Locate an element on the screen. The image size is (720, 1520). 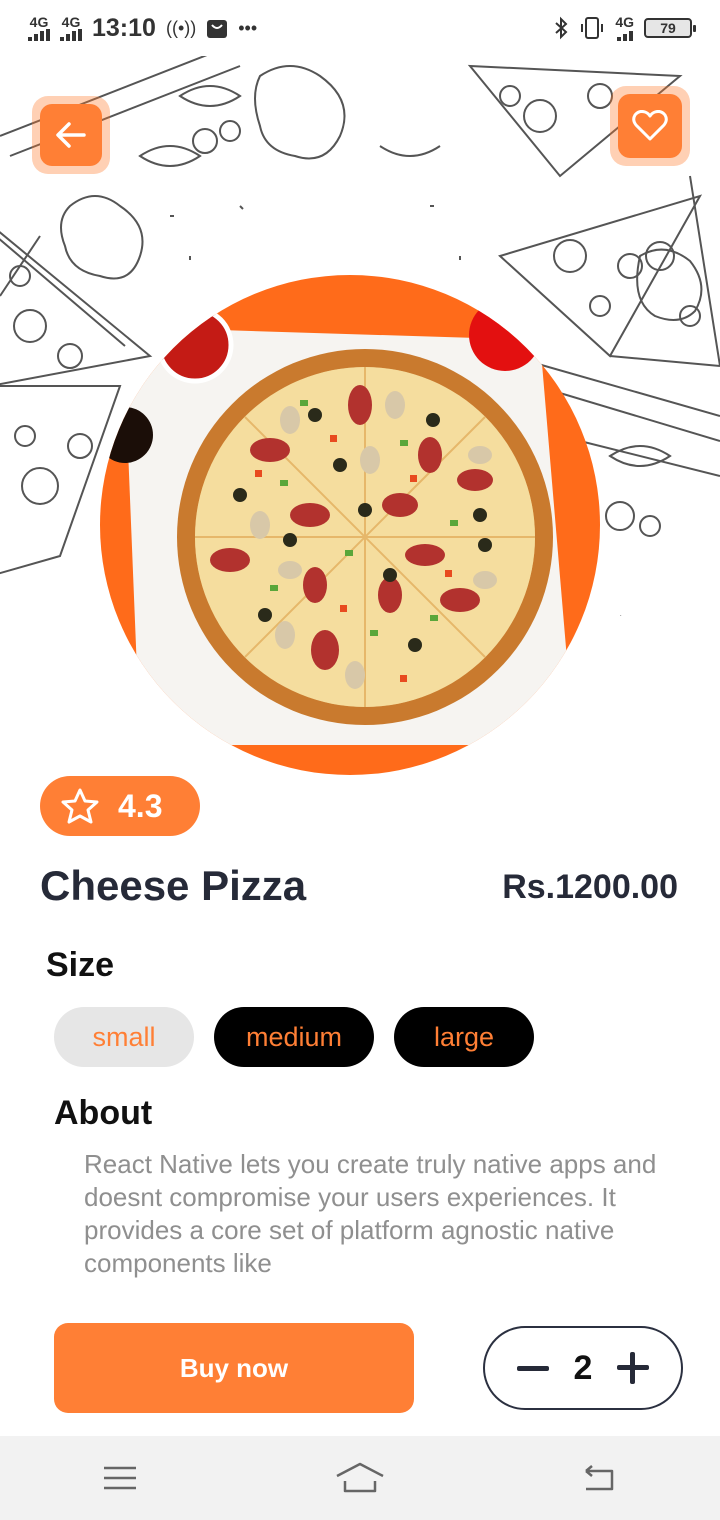
back-button-inner is located at coordinates (71, 135).